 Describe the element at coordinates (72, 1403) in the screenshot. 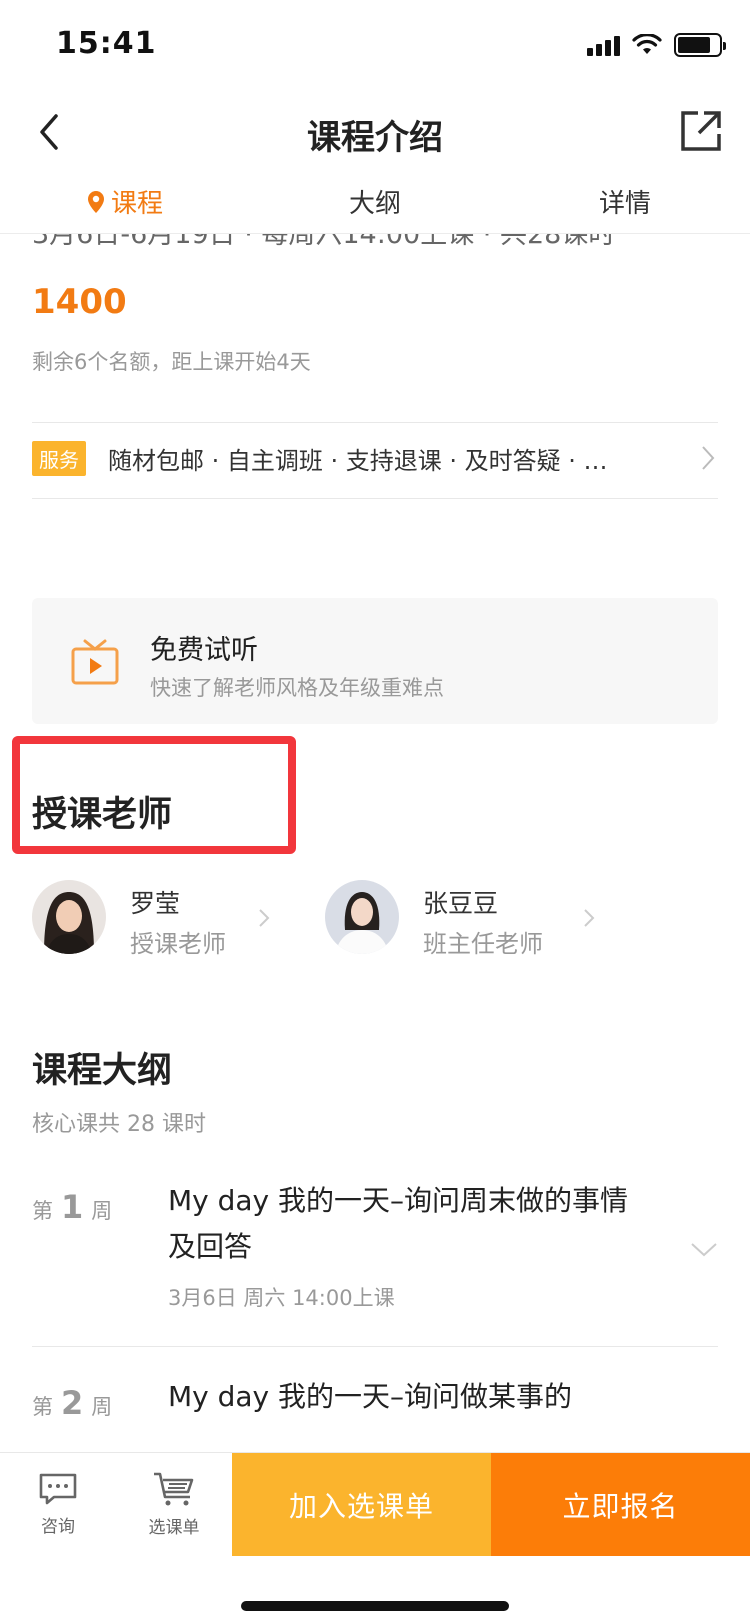

I see `week-number: 第2周` at that location.